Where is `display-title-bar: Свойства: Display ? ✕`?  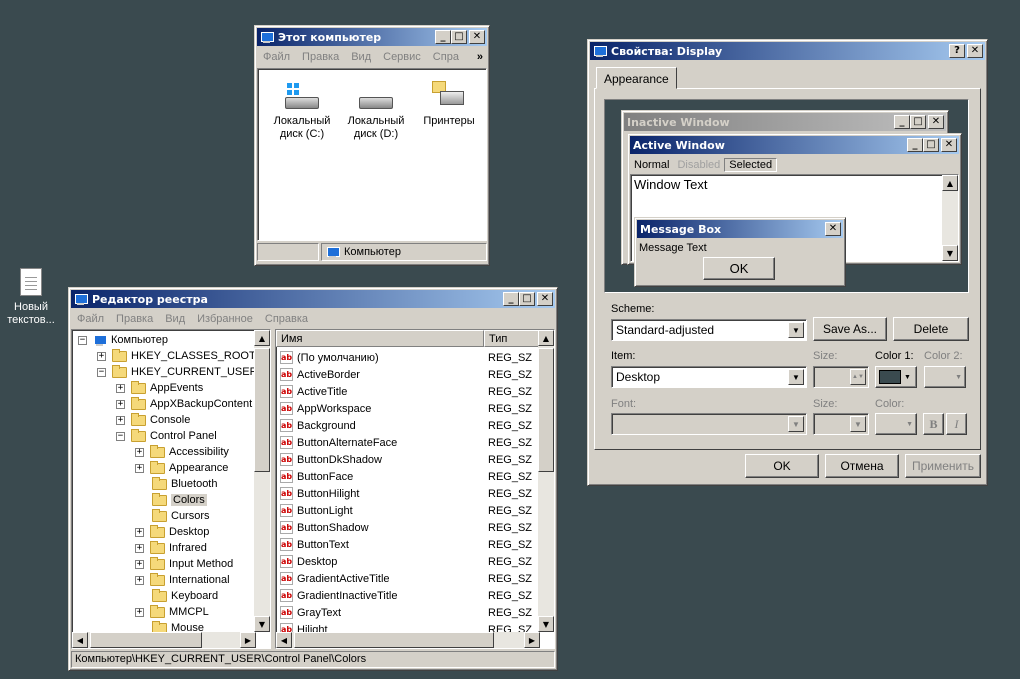 display-title-bar: Свойства: Display ? ✕ is located at coordinates (787, 51).